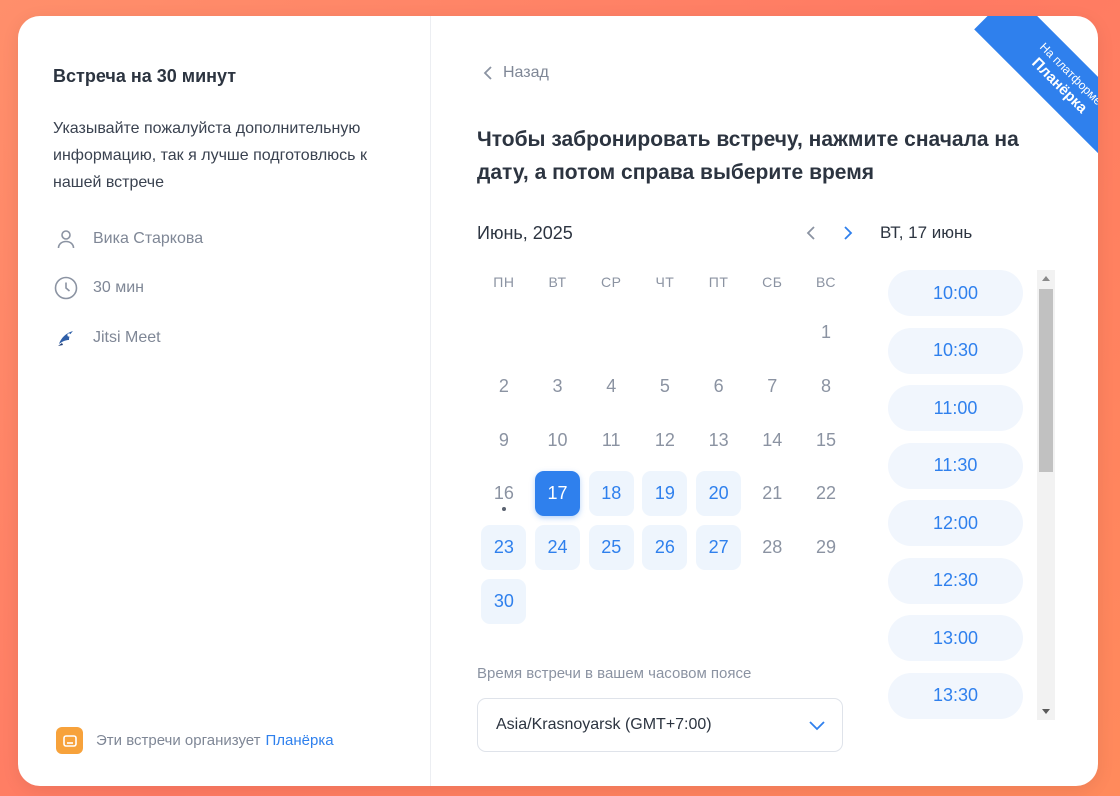  Describe the element at coordinates (69, 740) in the screenshot. I see `planerka-logo-icon` at that location.